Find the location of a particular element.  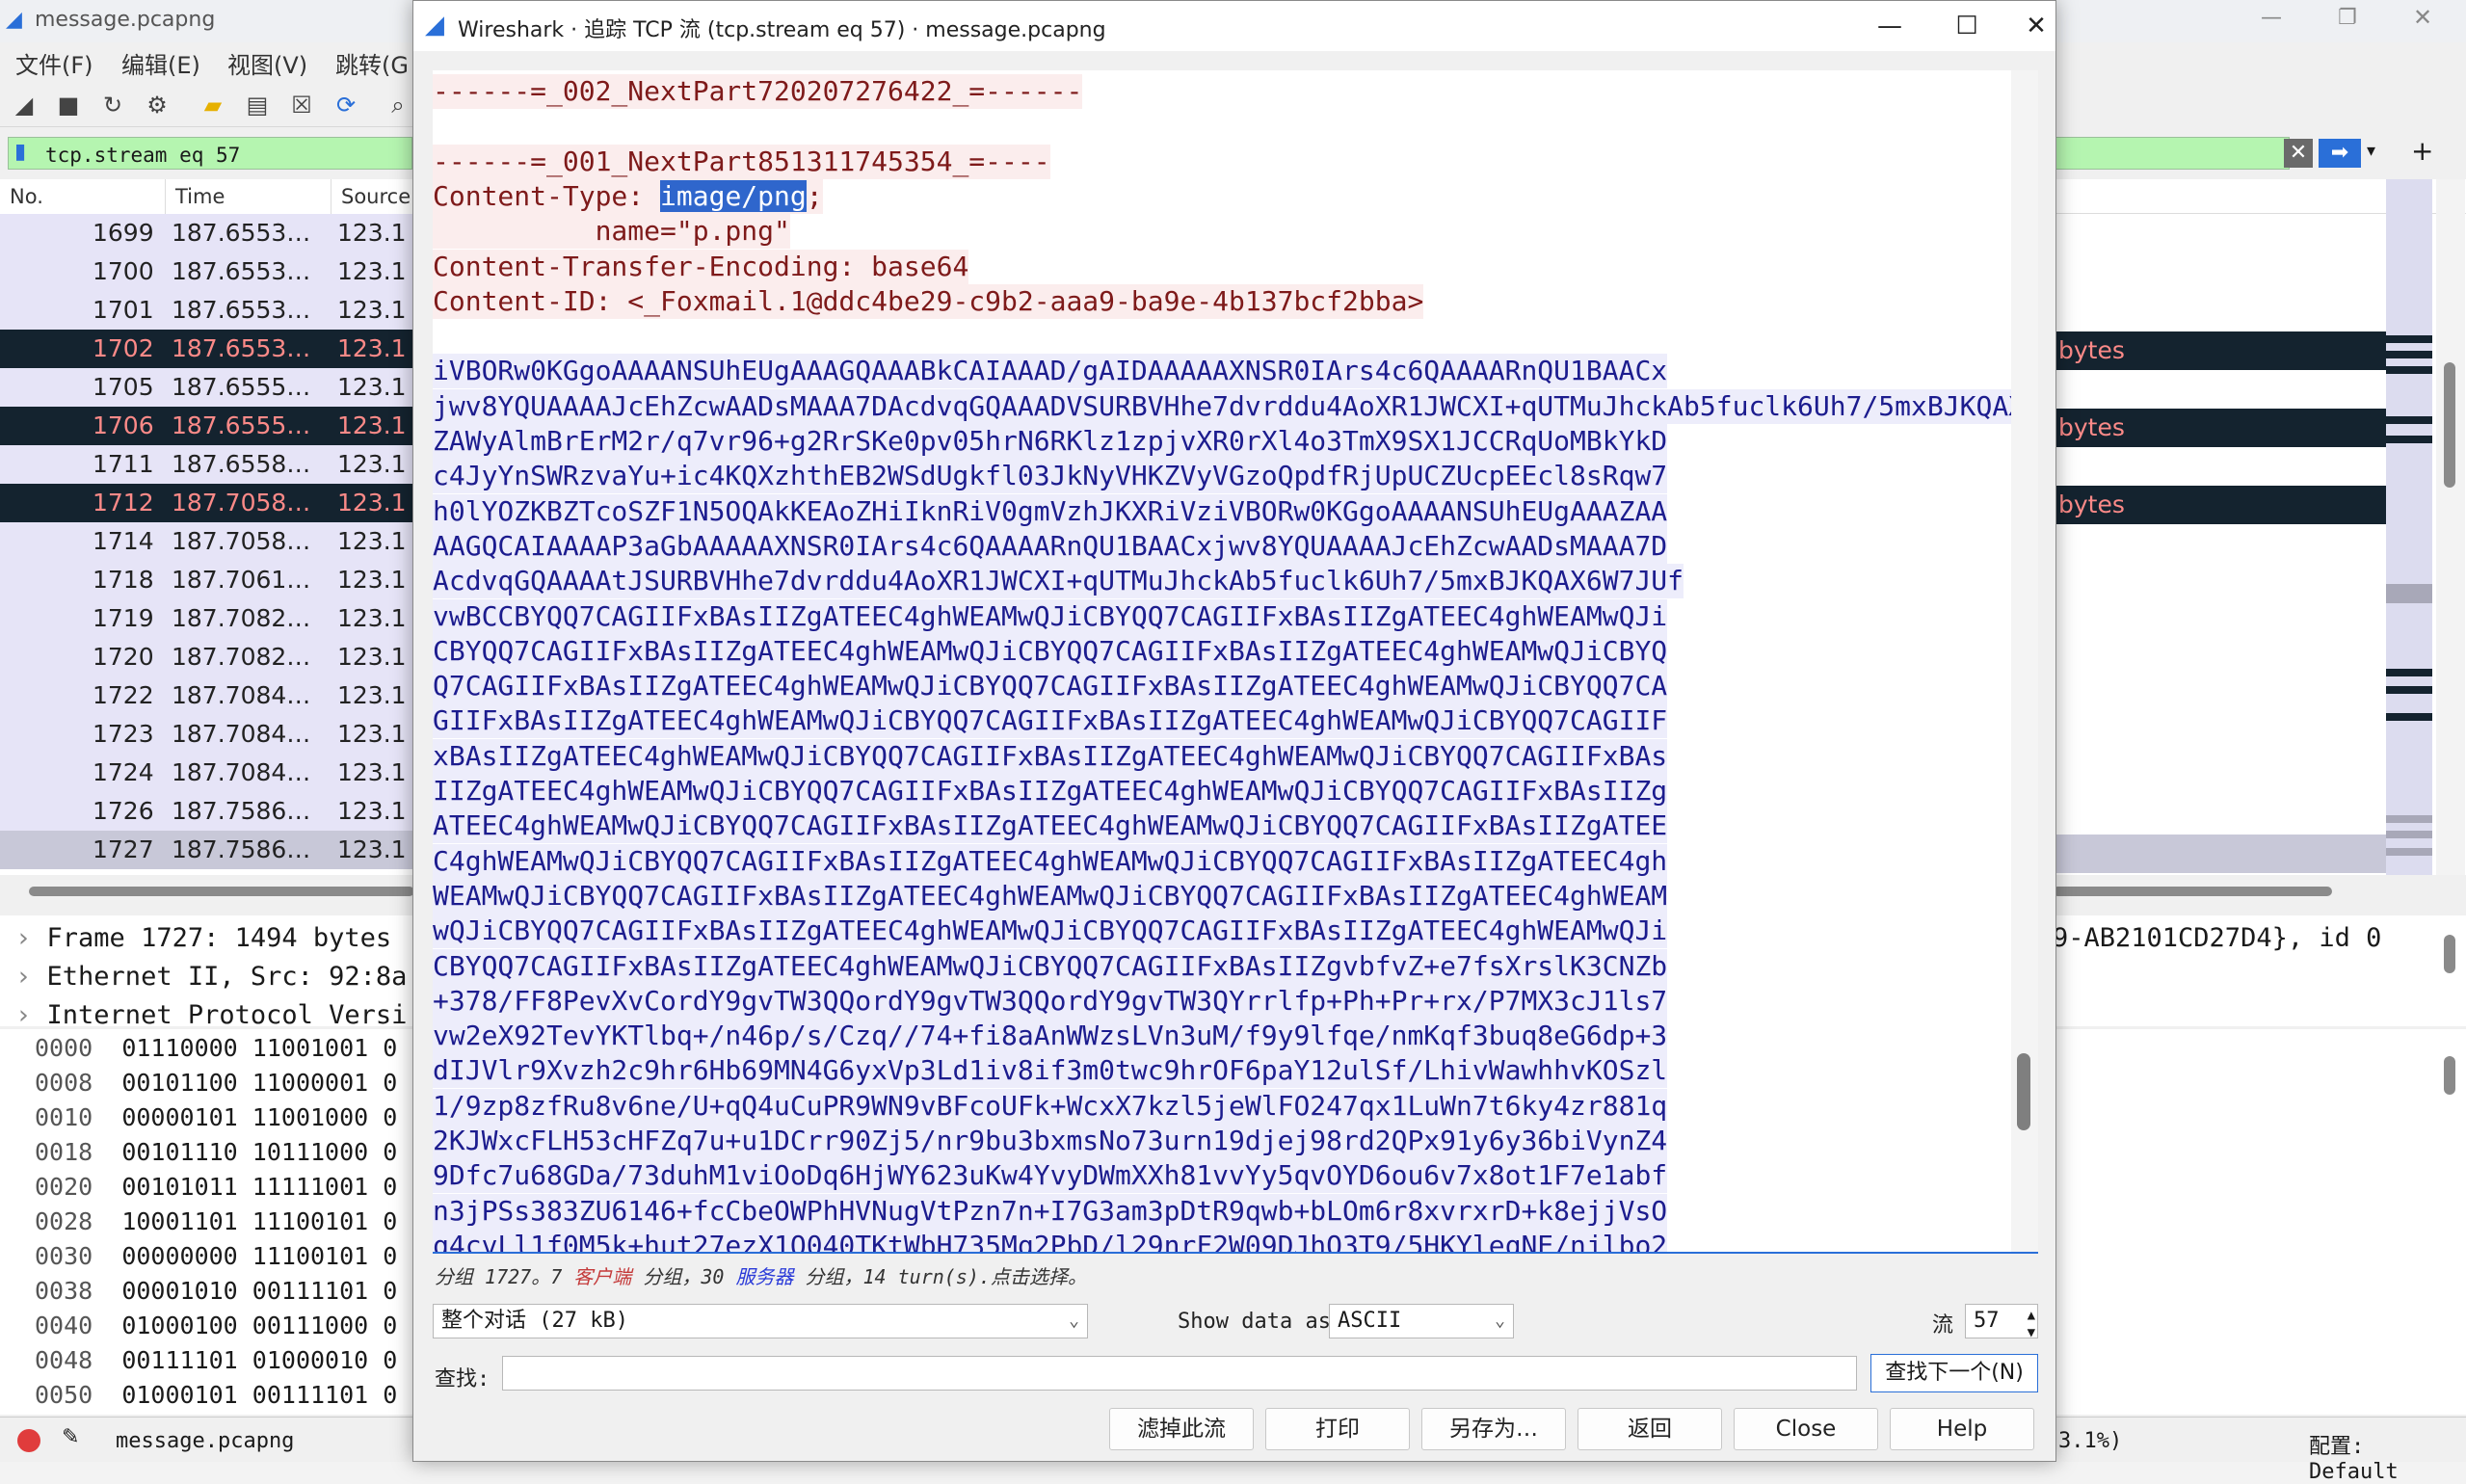

packet-row: 1720 187.7082… 123.1 is located at coordinates (207, 657).